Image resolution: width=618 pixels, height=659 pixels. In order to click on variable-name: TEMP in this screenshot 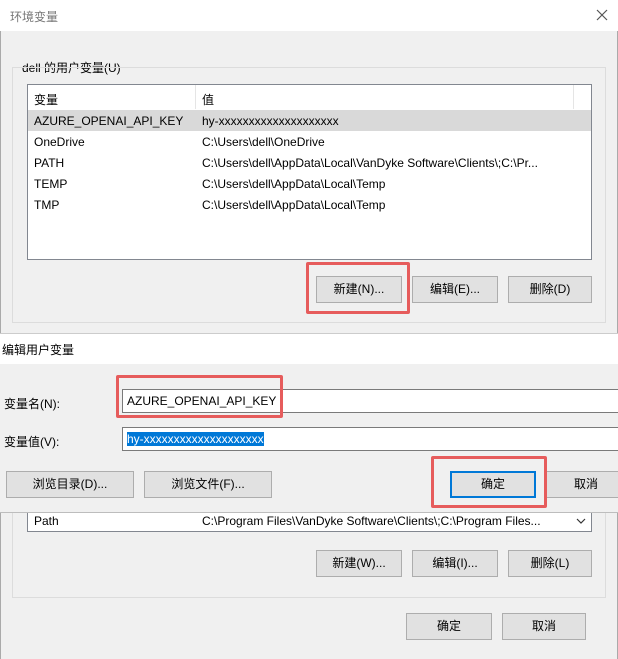, I will do `click(51, 184)`.